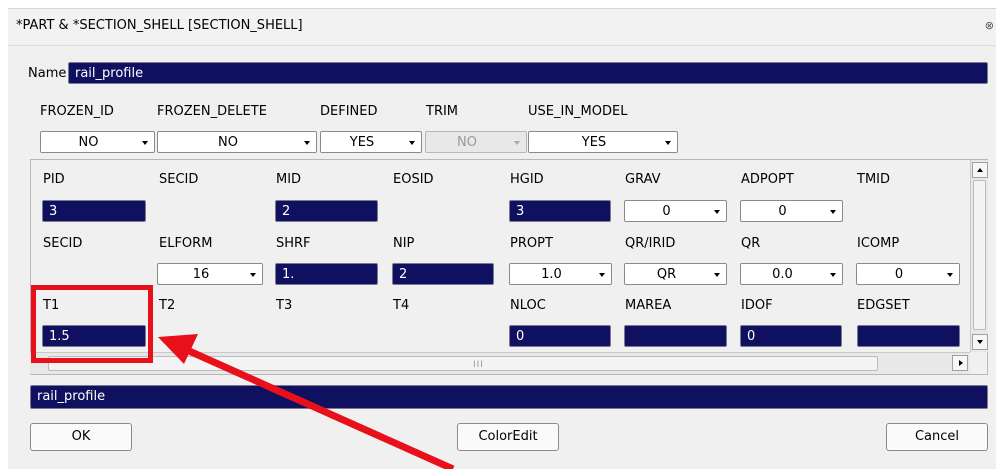 This screenshot has width=996, height=469. I want to click on adpopt-select: 0, so click(791, 211).